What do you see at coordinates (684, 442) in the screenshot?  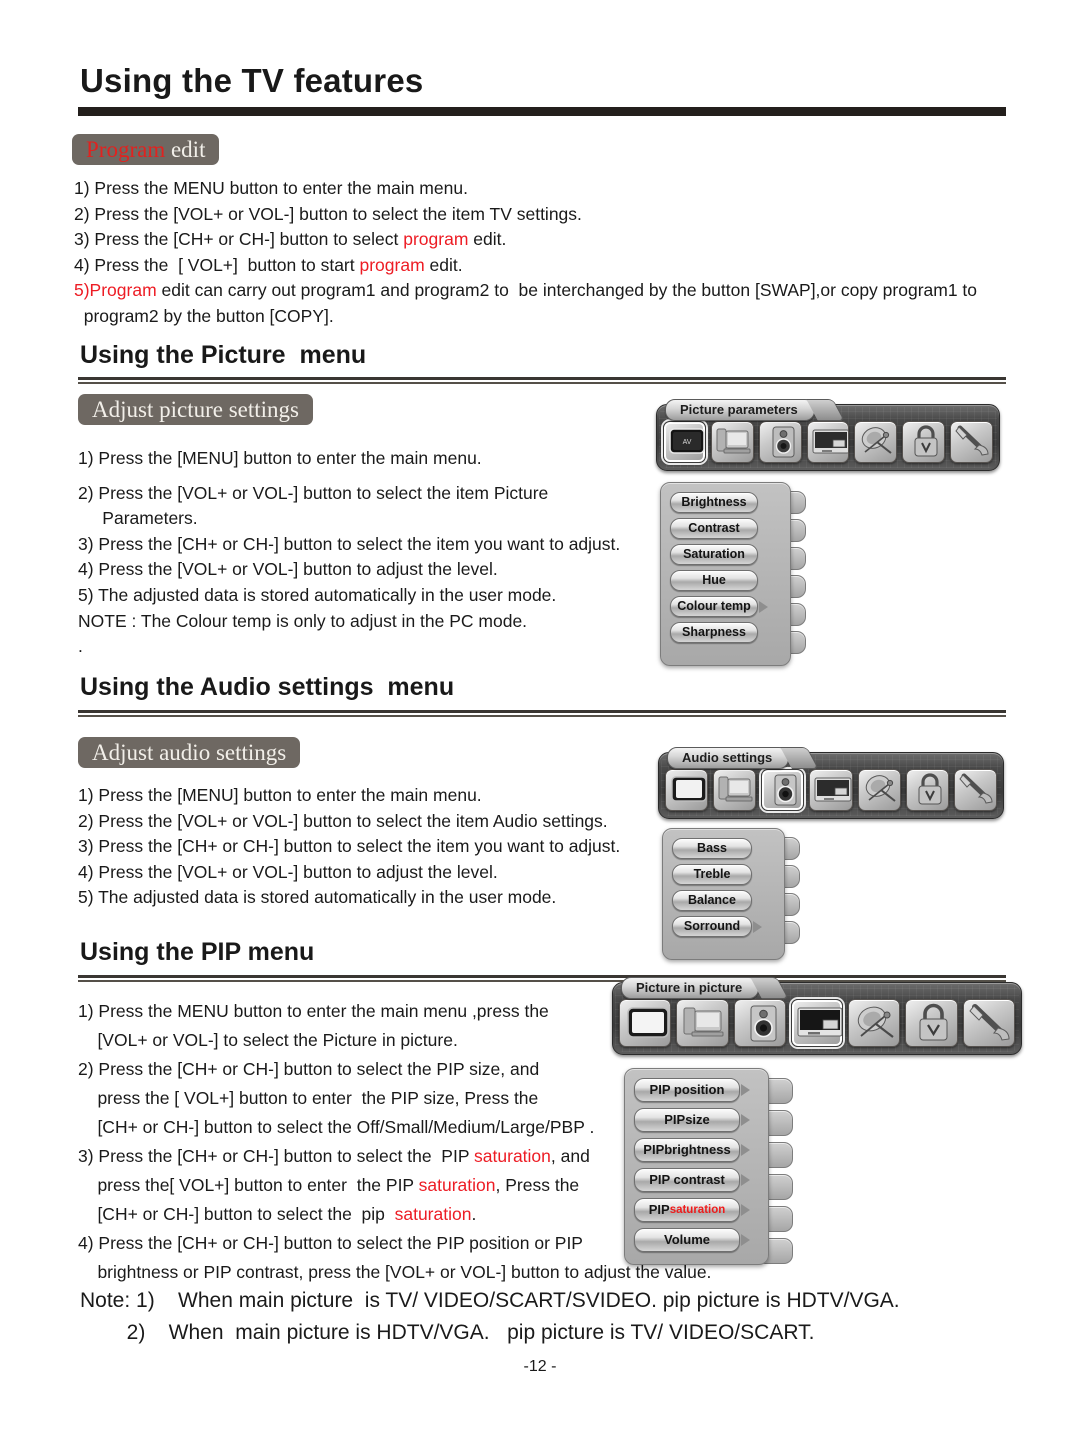 I see `tv-screen-icon: AV` at bounding box center [684, 442].